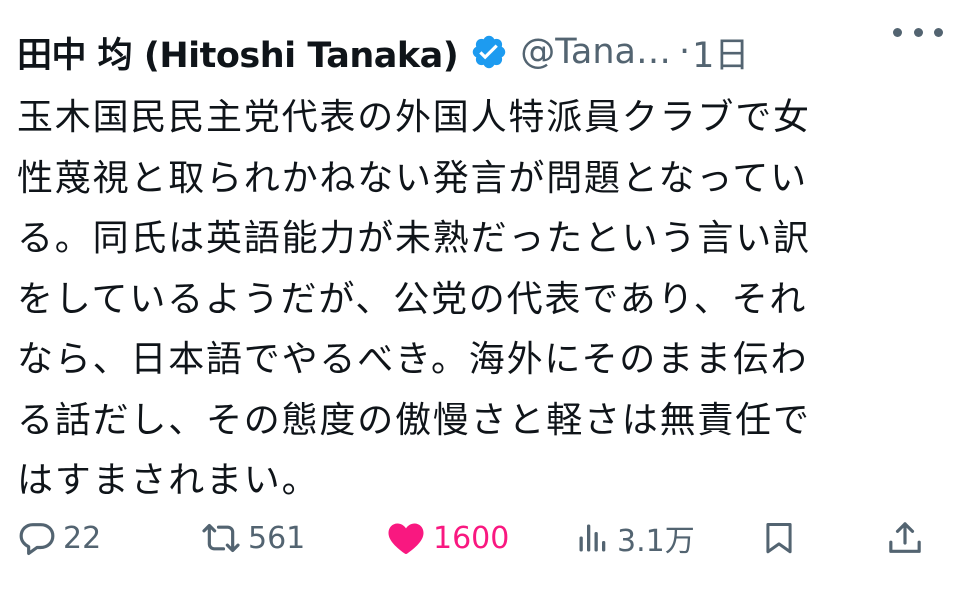 The height and width of the screenshot is (599, 955). What do you see at coordinates (656, 541) in the screenshot?
I see `views-count: 3.1万` at bounding box center [656, 541].